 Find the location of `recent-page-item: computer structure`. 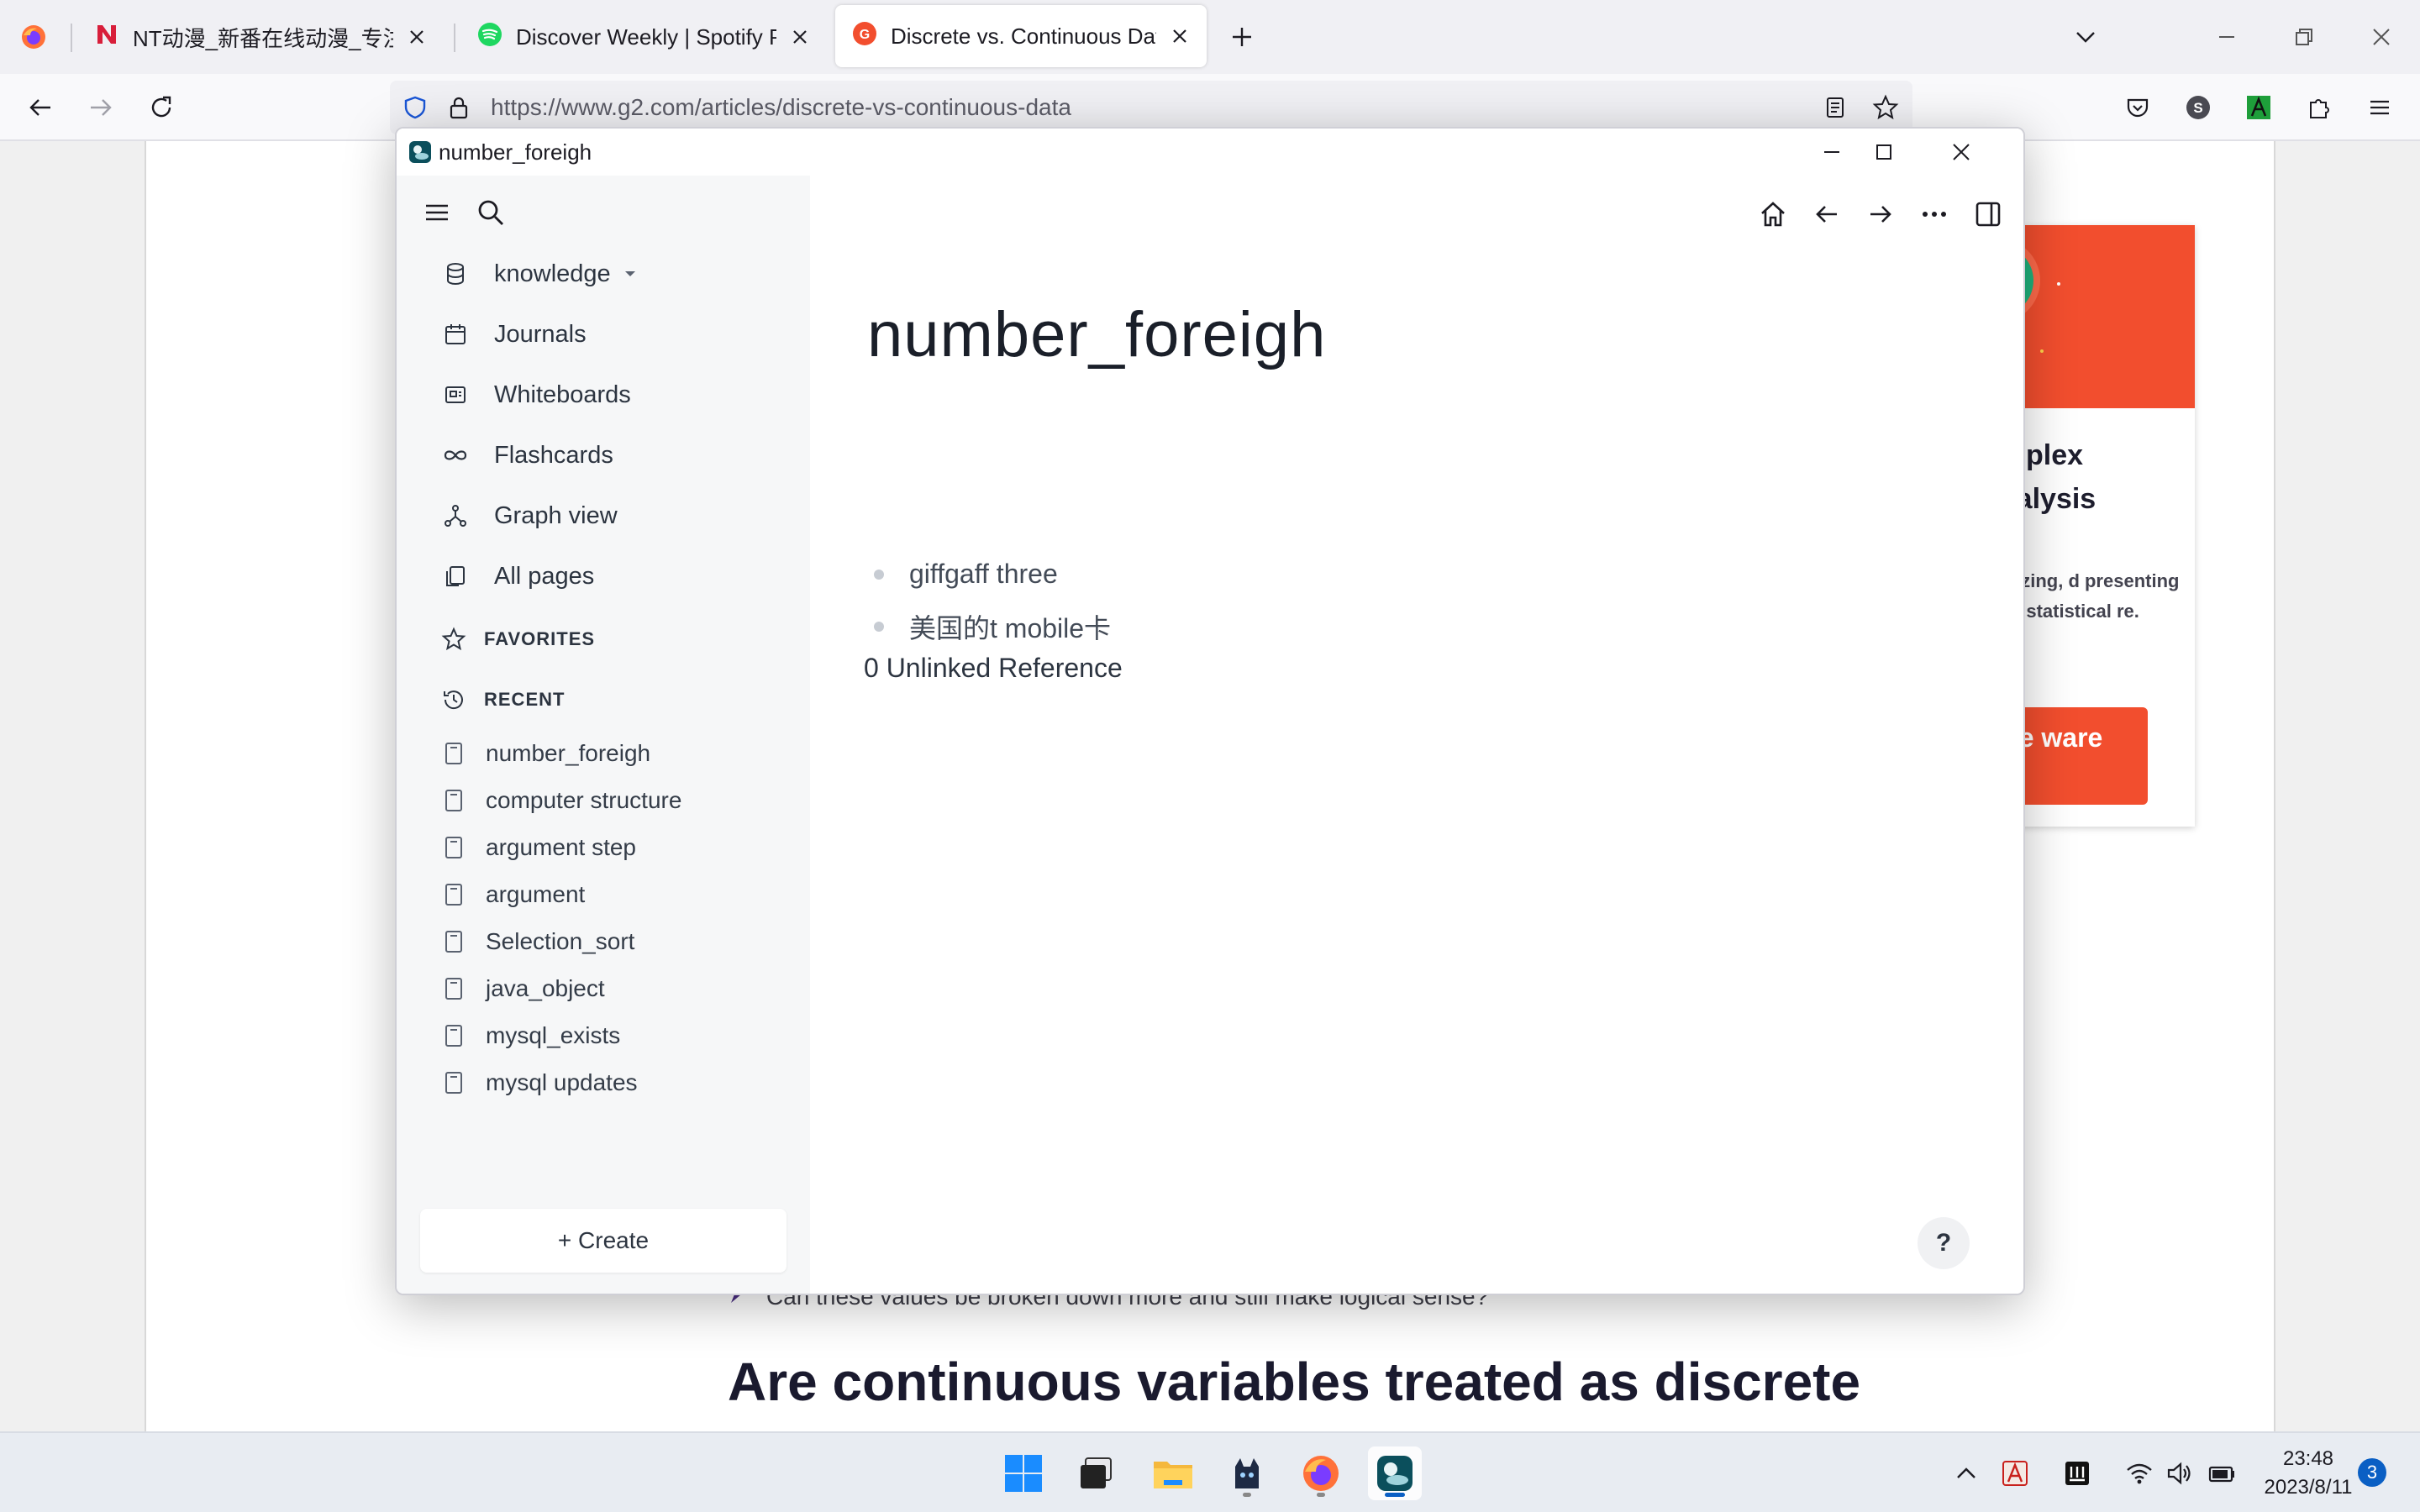

recent-page-item: computer structure is located at coordinates (559, 800).